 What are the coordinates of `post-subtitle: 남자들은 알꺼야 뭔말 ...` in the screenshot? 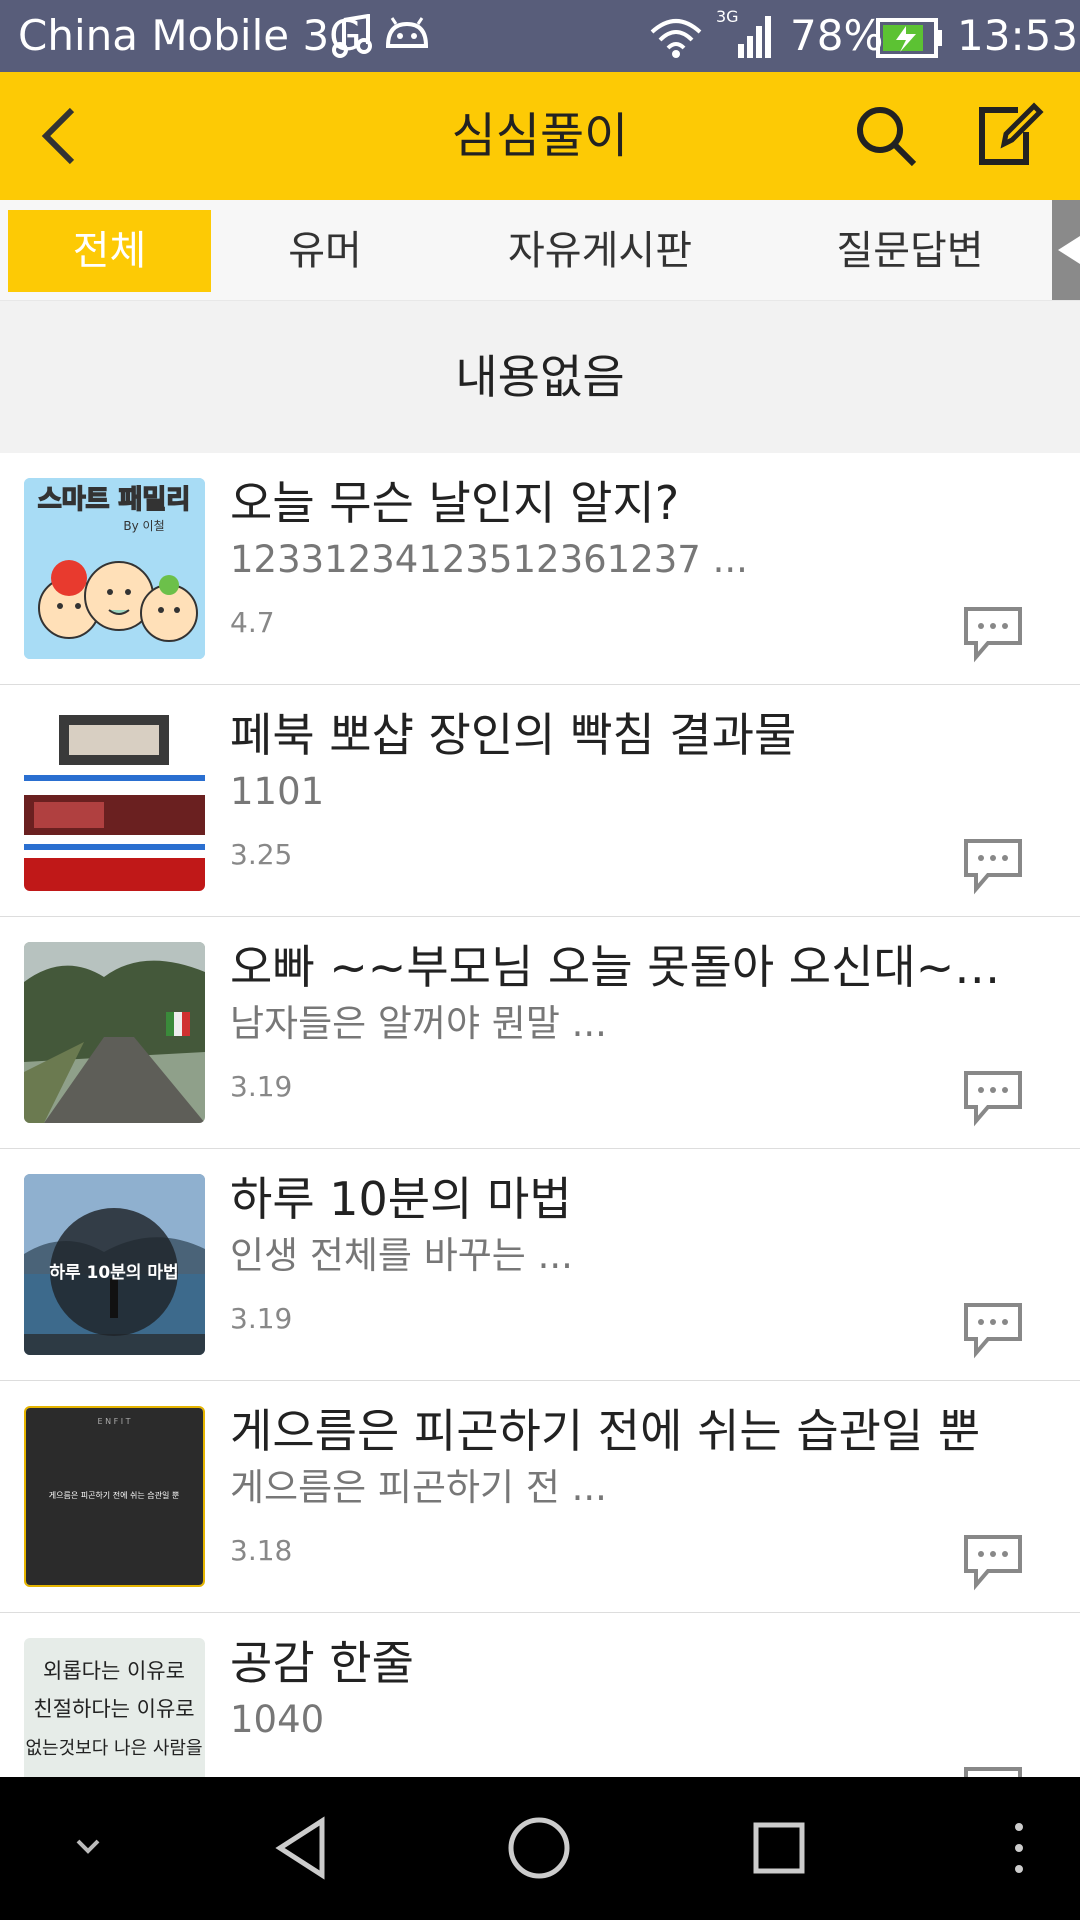 It's located at (418, 1023).